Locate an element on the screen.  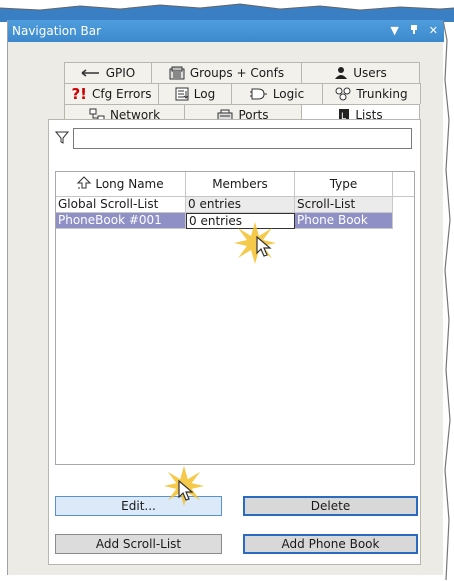
tab-groups-confs: Groups + Confs is located at coordinates (226, 72).